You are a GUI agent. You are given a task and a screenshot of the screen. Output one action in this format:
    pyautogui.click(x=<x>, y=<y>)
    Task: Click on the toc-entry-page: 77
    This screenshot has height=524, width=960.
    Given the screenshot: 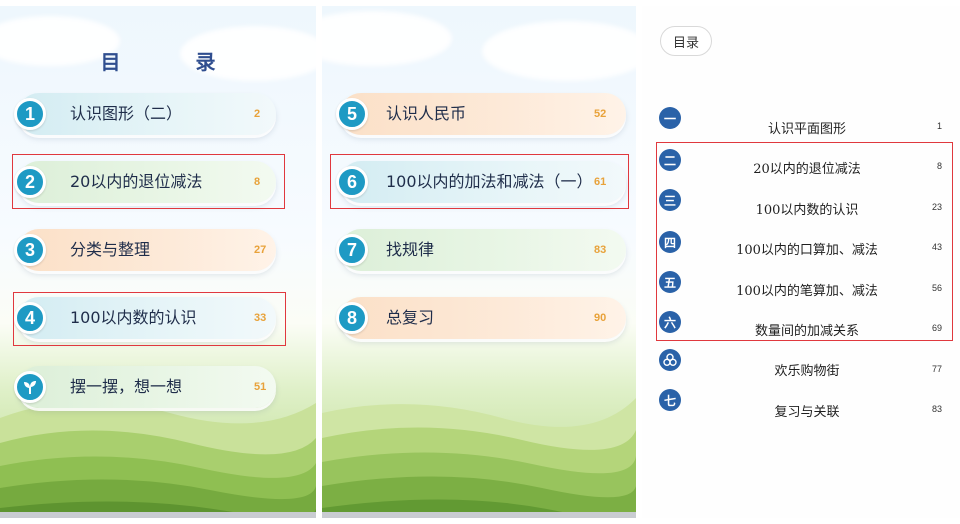 What is the action you would take?
    pyautogui.click(x=936, y=369)
    